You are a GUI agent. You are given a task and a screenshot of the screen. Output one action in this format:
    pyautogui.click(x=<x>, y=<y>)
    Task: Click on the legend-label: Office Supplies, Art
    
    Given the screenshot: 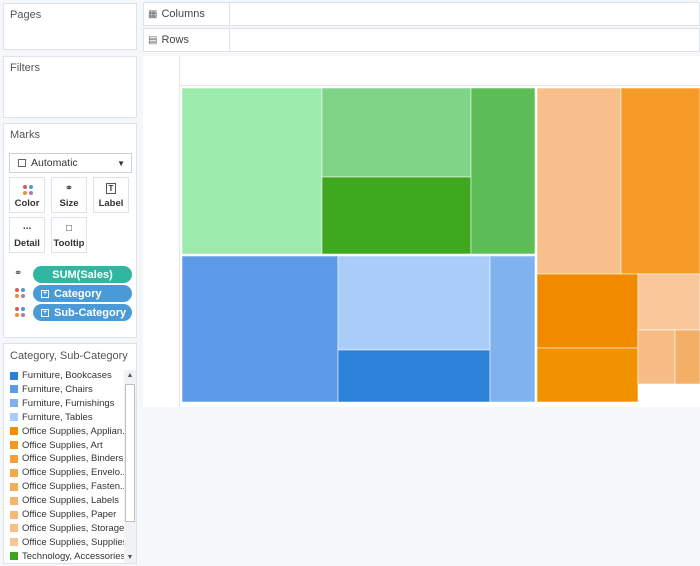 What is the action you would take?
    pyautogui.click(x=62, y=445)
    